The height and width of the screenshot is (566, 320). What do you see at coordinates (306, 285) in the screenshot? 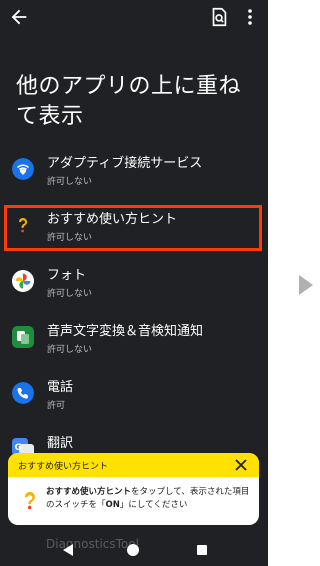
I see `next-step-arrow-icon` at bounding box center [306, 285].